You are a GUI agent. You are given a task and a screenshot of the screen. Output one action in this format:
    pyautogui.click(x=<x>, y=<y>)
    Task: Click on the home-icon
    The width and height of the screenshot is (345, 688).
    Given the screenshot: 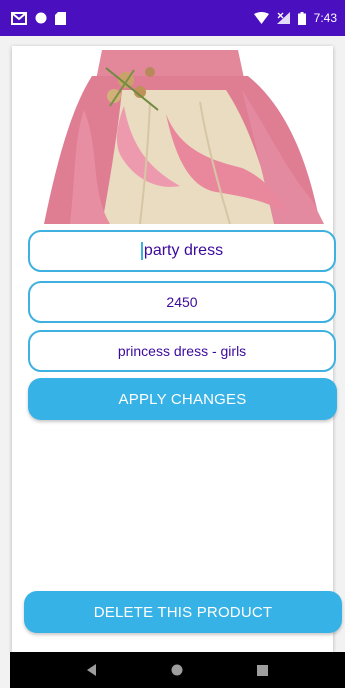 What is the action you would take?
    pyautogui.click(x=177, y=670)
    